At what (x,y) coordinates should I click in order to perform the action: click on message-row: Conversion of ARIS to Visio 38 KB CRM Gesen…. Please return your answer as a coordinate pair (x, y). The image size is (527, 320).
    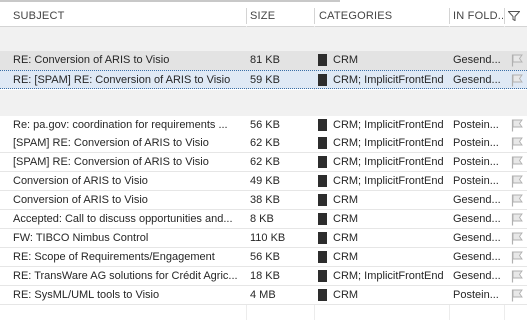
    Looking at the image, I should click on (263, 200).